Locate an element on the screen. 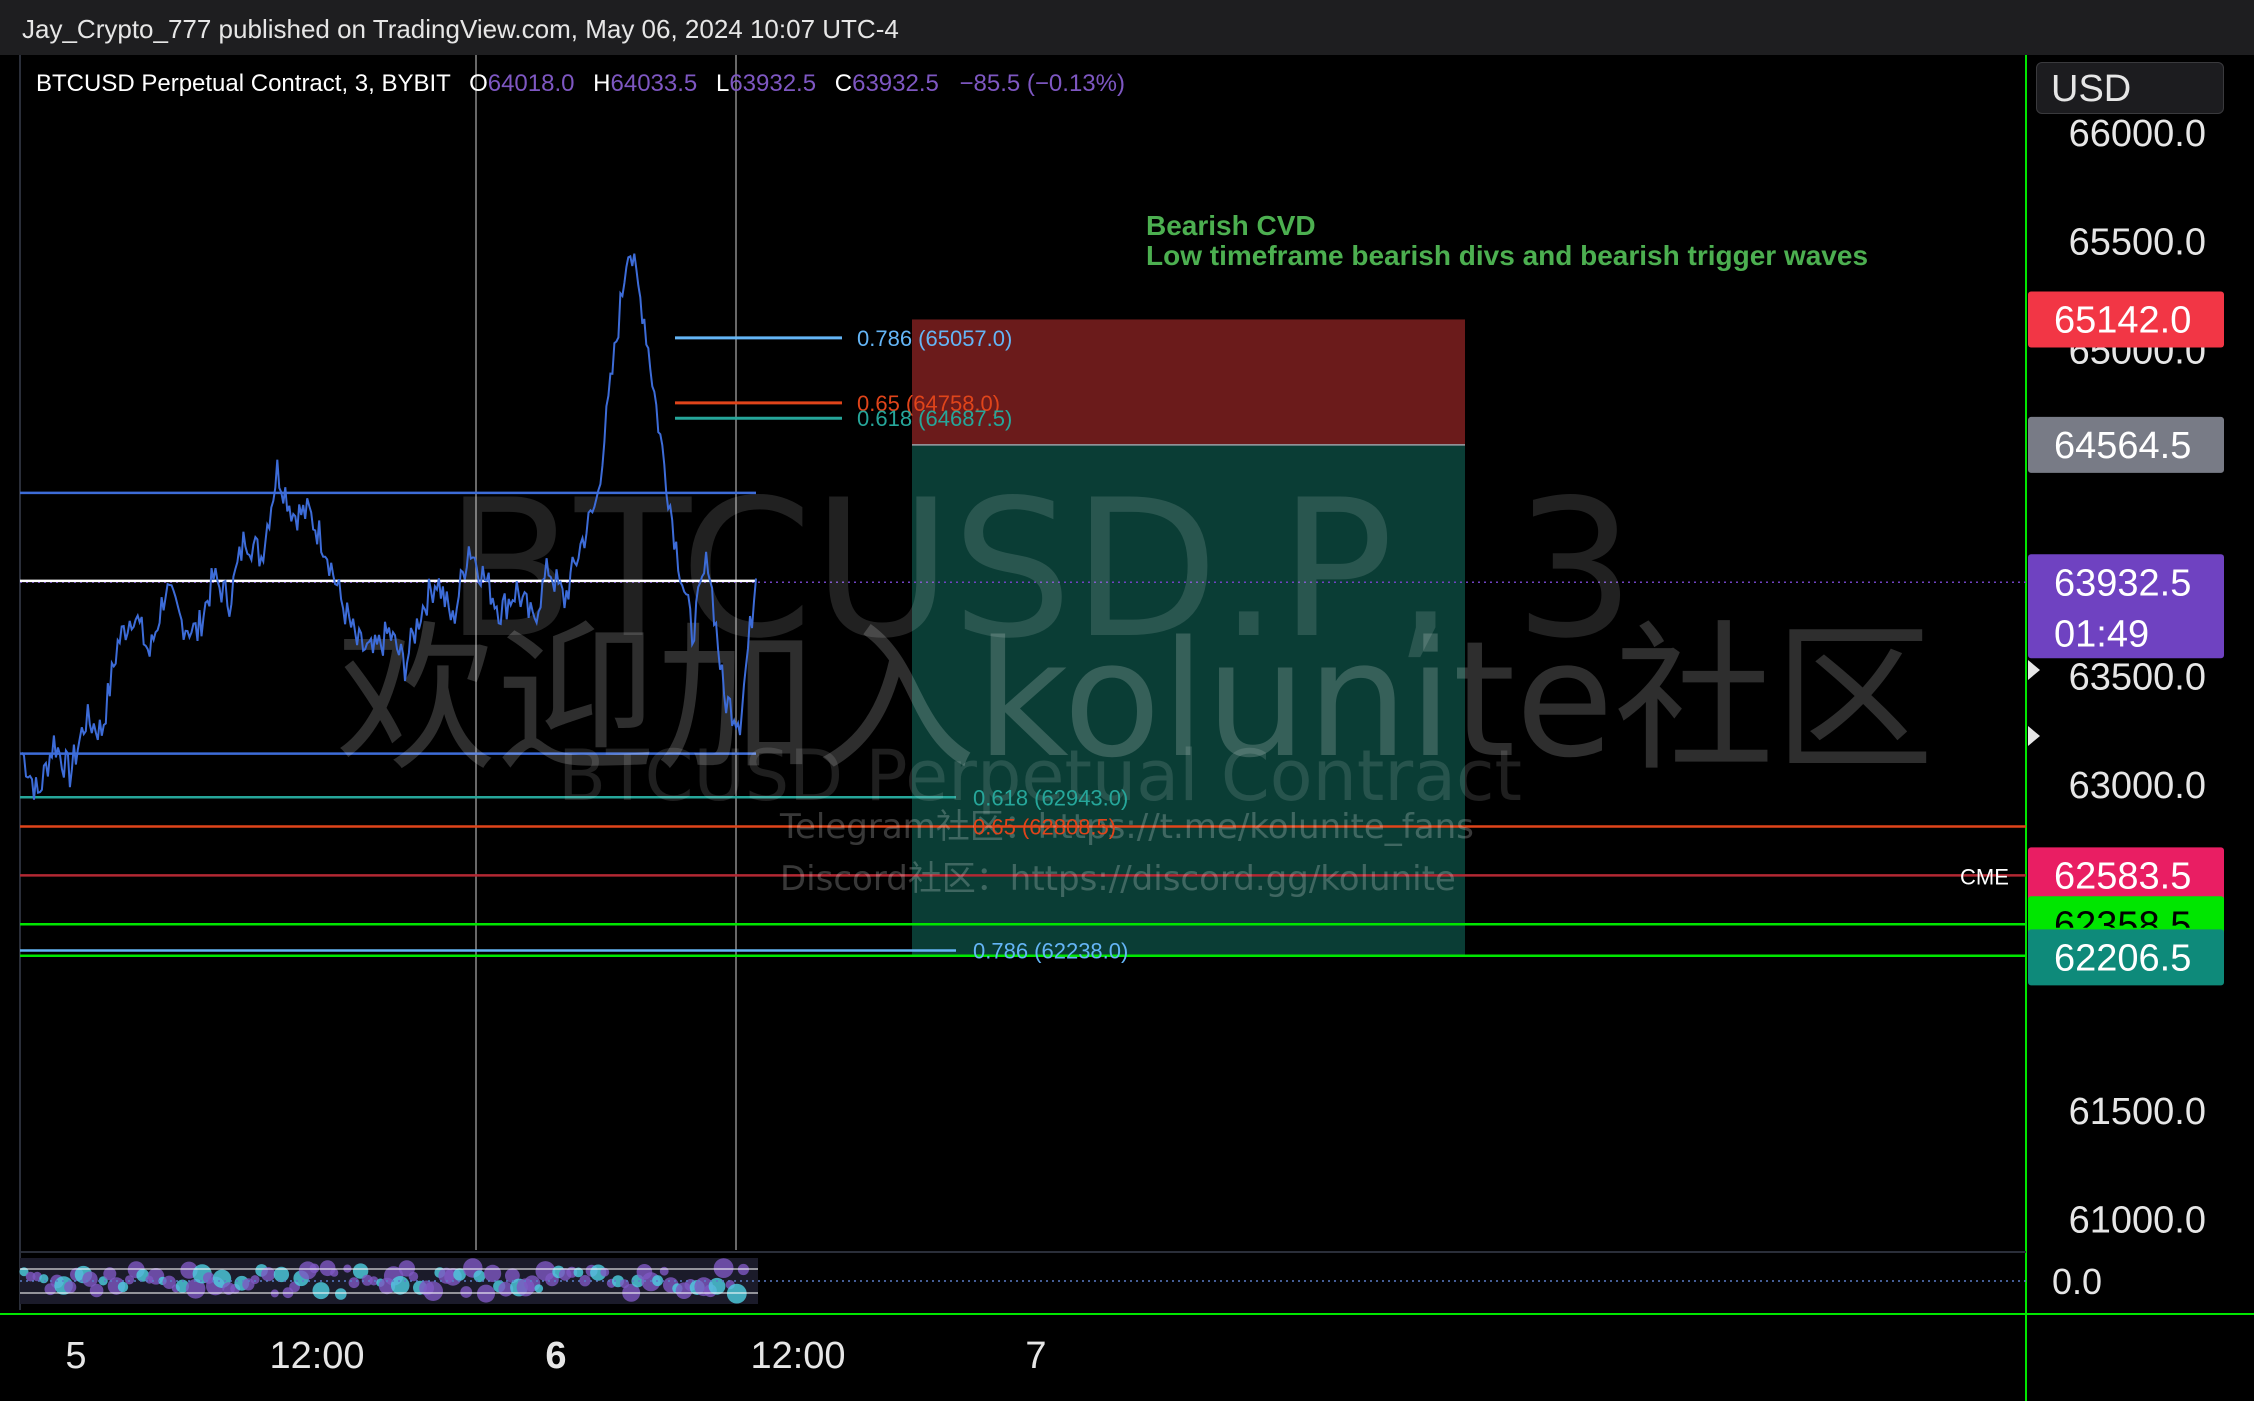 This screenshot has height=1401, width=2254. watermark-discord: Discord社区：https://discord.gg/kolunite is located at coordinates (1118, 879).